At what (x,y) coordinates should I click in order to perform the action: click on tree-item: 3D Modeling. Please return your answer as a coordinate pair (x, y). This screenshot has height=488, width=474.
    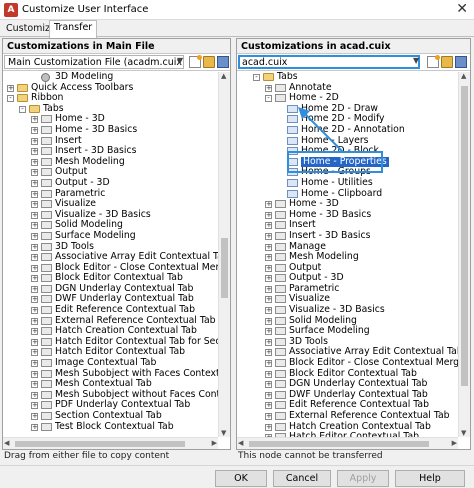
    Looking at the image, I should click on (110, 77).